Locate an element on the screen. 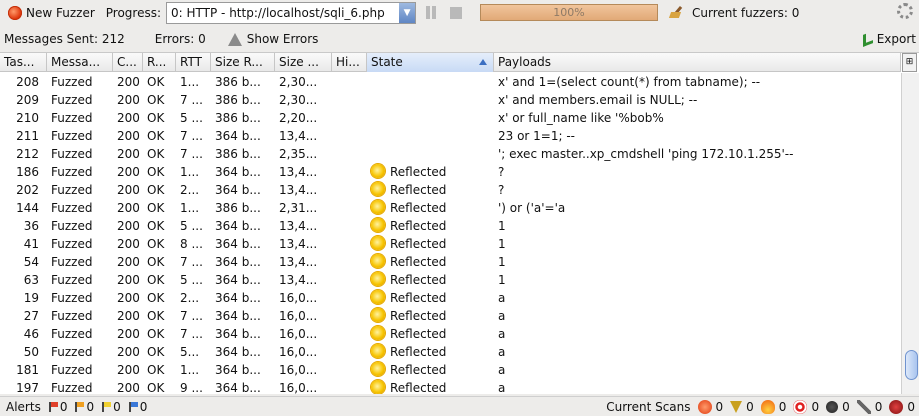 The width and height of the screenshot is (919, 416). col-payloads: Payloads is located at coordinates (697, 62).